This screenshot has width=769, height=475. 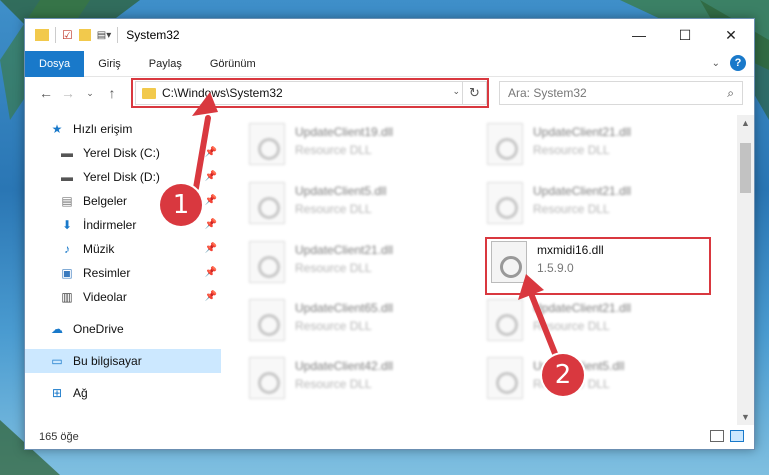 I want to click on minimize-button: —, so click(x=639, y=35).